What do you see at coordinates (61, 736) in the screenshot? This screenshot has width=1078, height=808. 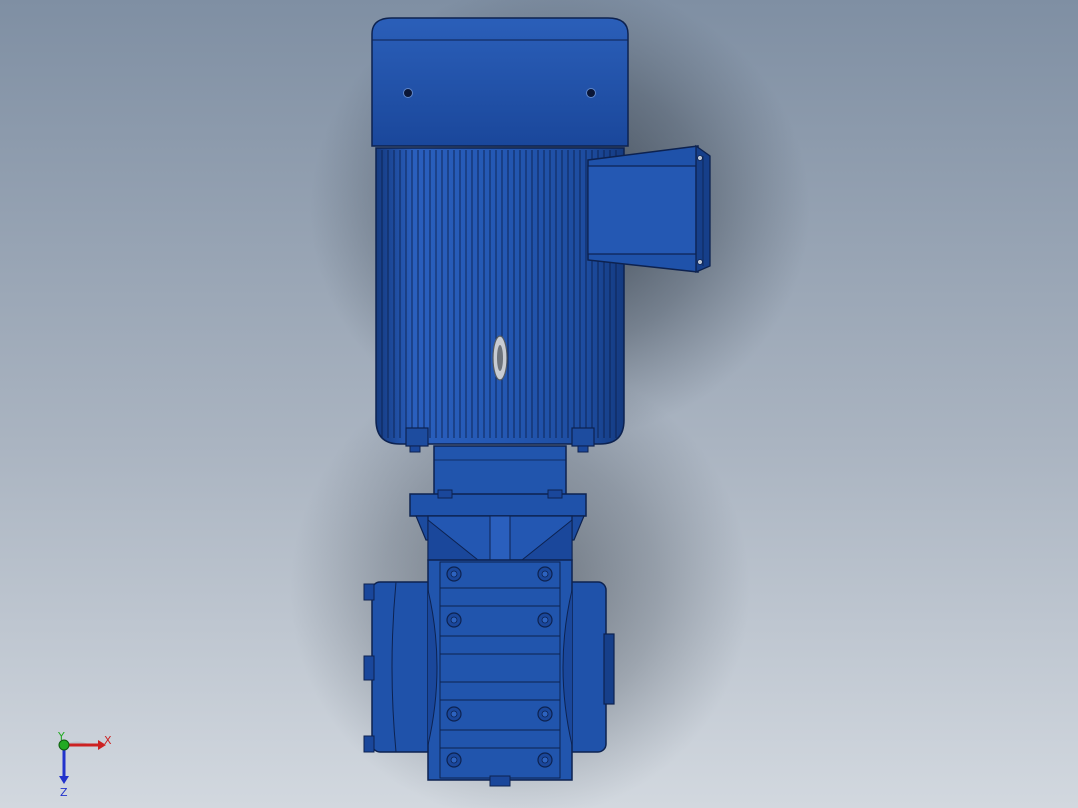 I see `y-axis-label: Y` at bounding box center [61, 736].